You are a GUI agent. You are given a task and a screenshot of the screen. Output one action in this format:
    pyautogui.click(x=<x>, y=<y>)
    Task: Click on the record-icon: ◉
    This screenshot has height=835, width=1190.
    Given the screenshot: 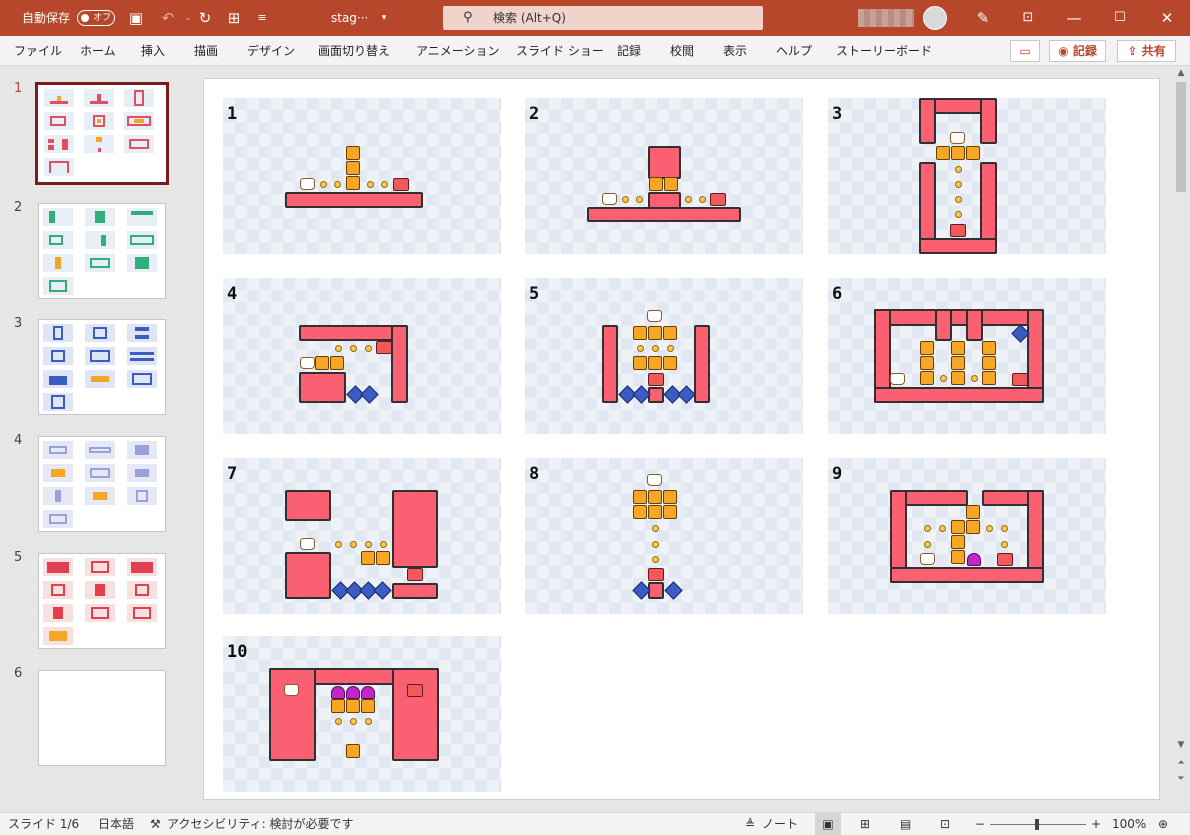 What is the action you would take?
    pyautogui.click(x=1063, y=51)
    